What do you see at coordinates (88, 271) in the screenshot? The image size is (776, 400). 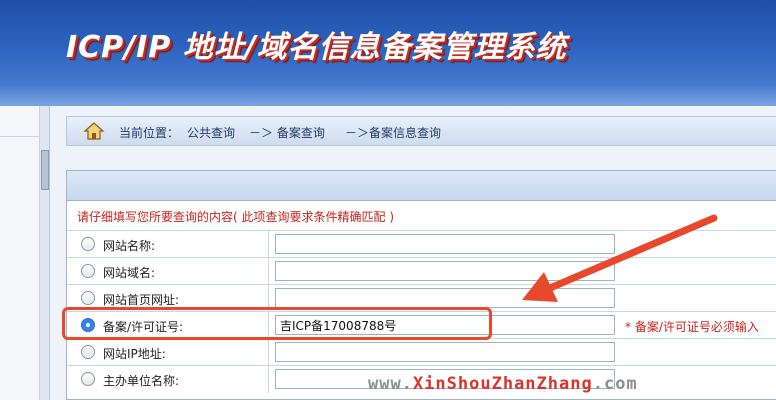 I see `radio-domain` at bounding box center [88, 271].